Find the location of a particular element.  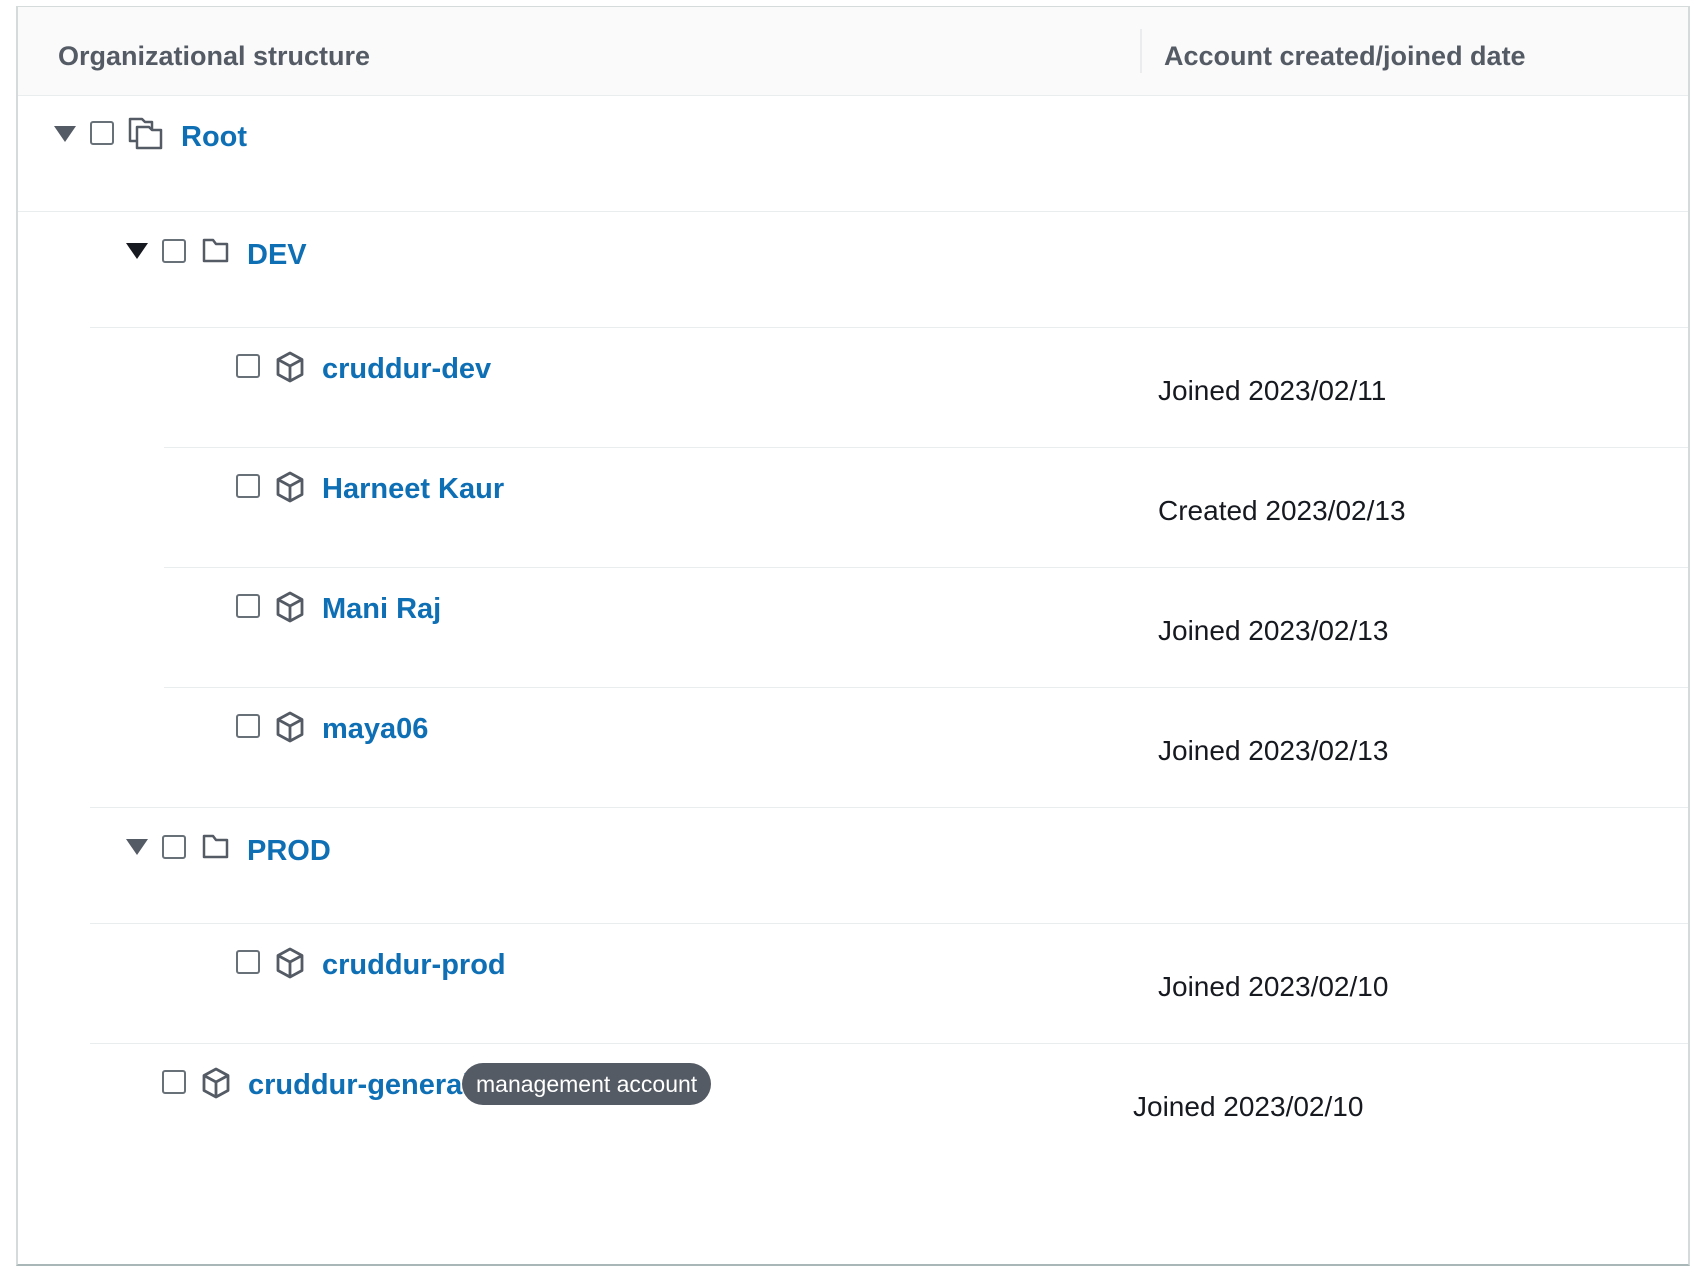

account-link: cruddur-general is located at coordinates (359, 1085).